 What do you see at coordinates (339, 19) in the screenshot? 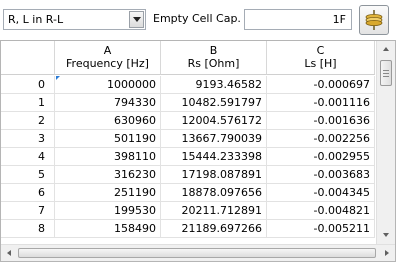
I see `empty-cell-cap-value: 1F` at bounding box center [339, 19].